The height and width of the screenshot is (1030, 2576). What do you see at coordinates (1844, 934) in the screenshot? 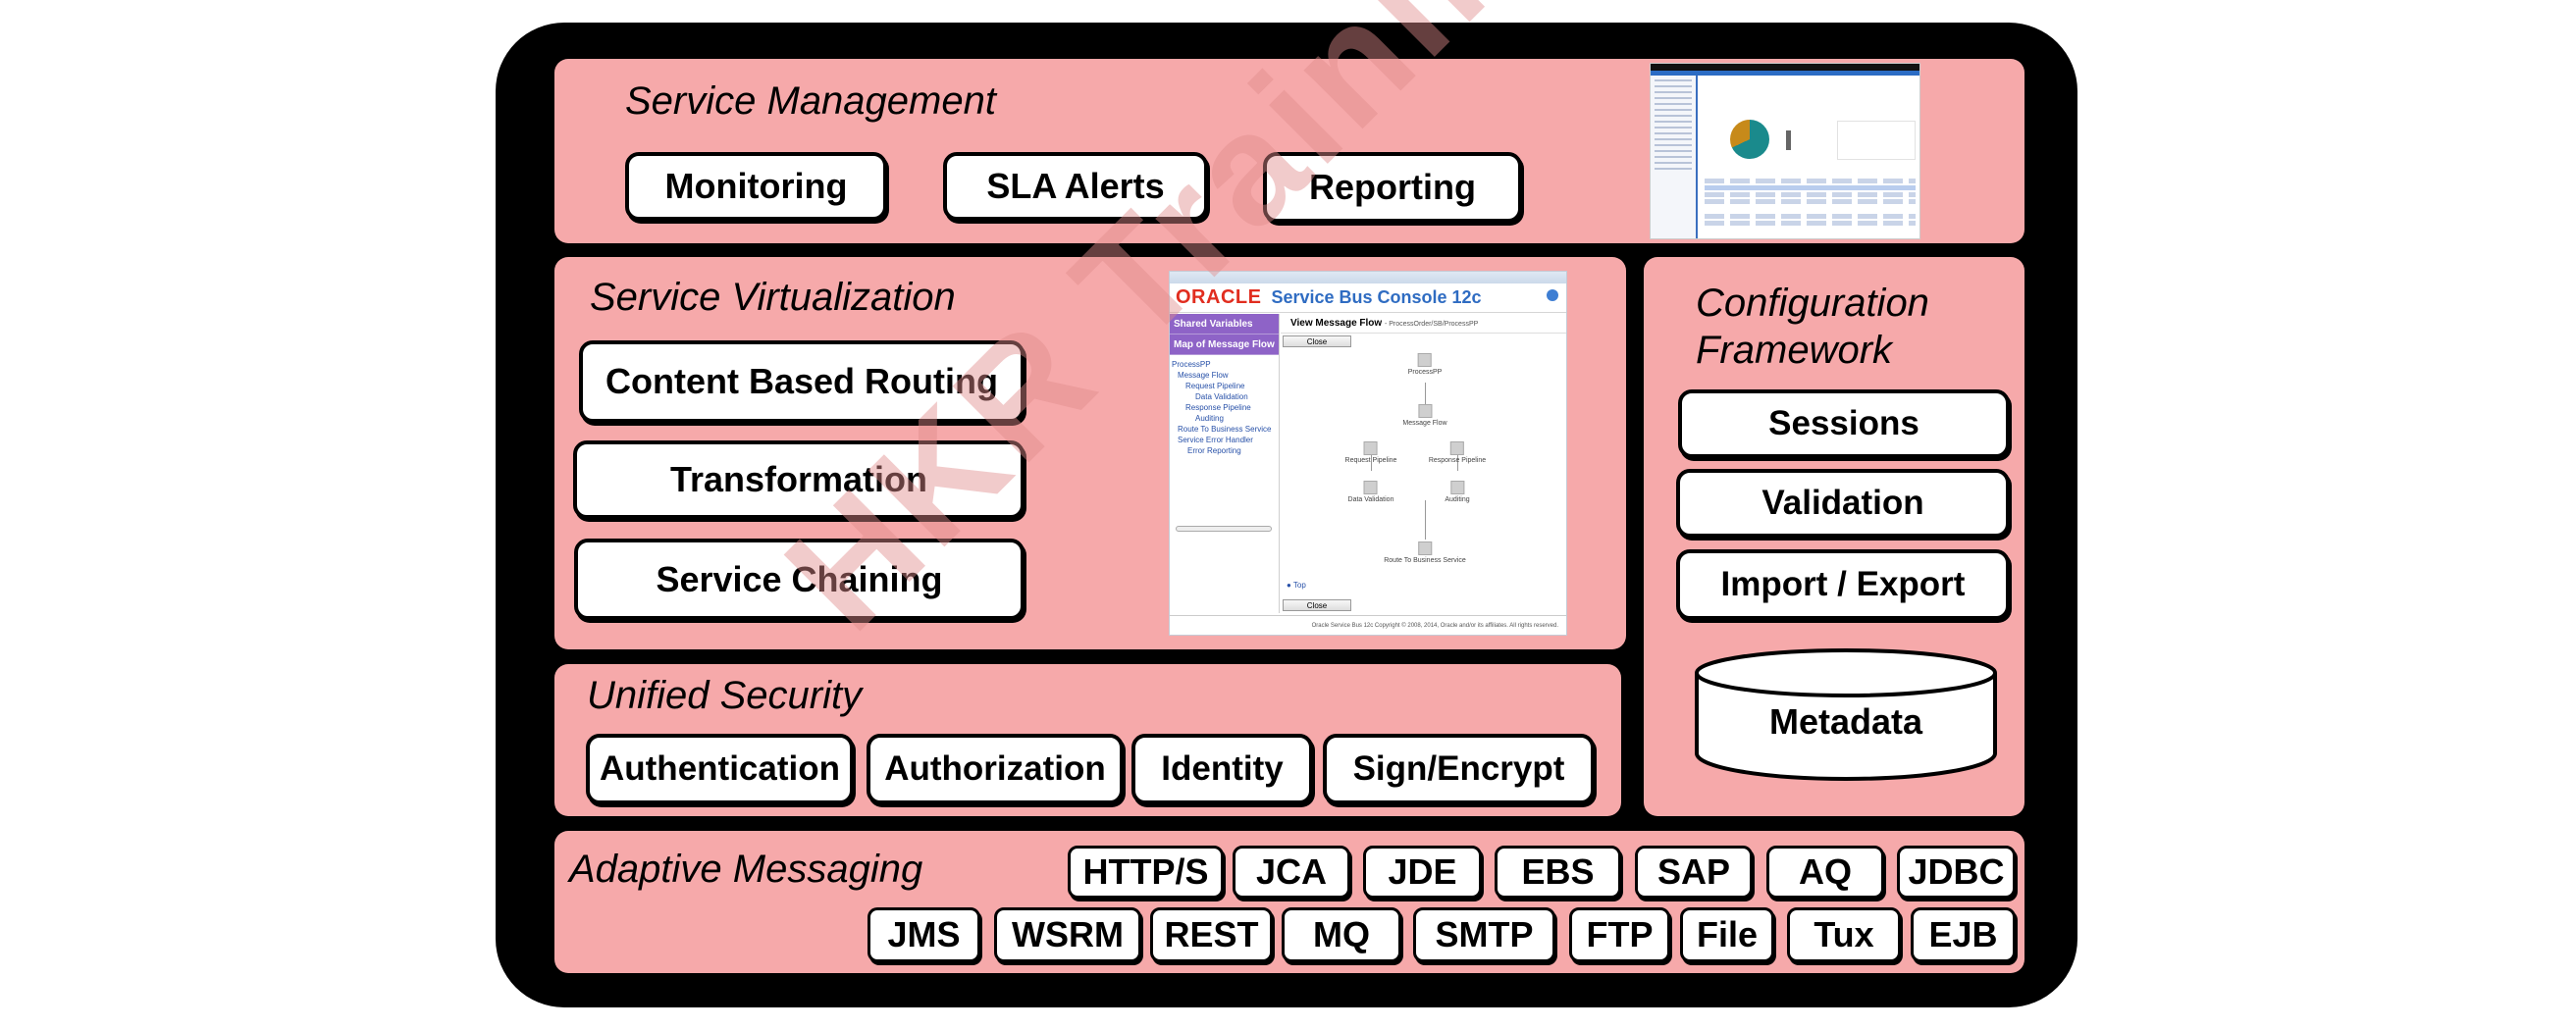
I see `protocol-box-tux: Tux` at bounding box center [1844, 934].